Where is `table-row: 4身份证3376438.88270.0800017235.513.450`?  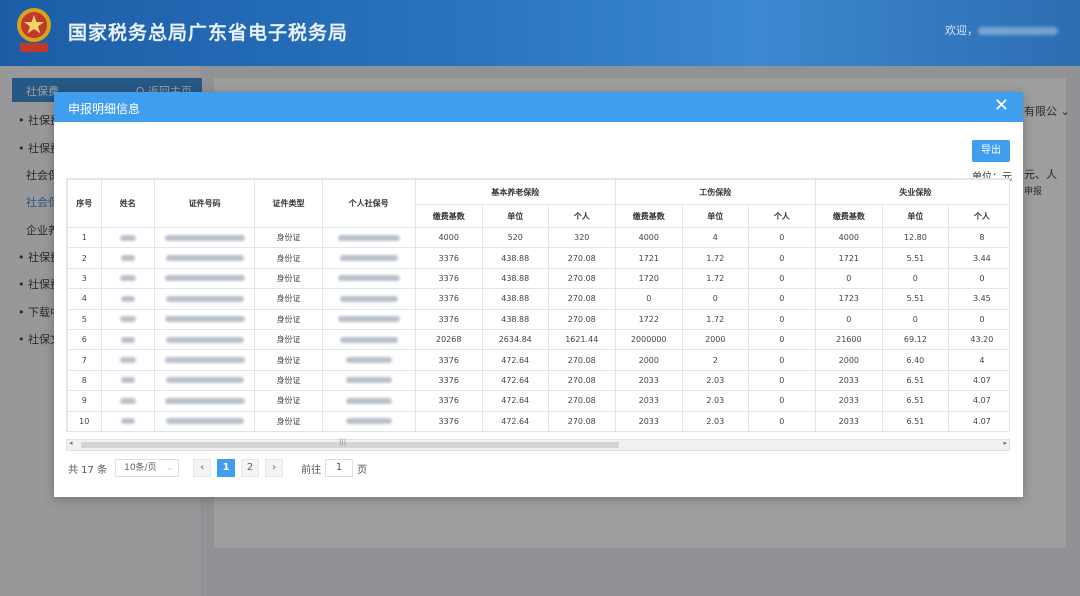
table-row: 4身份证3376438.88270.0800017235.513.450 is located at coordinates (538, 299).